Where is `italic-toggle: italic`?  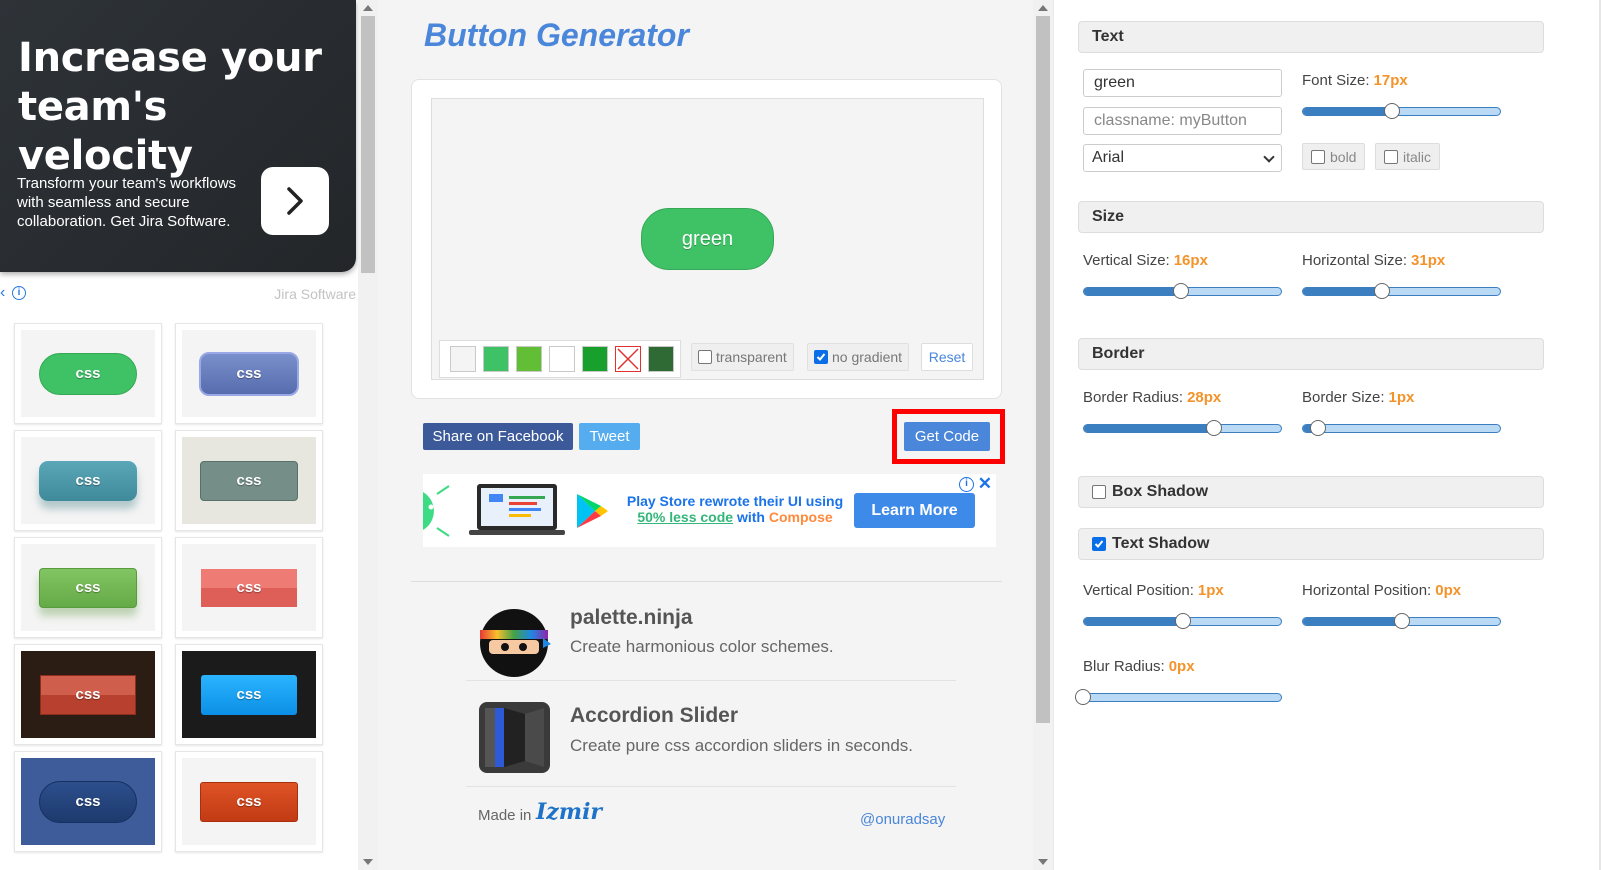 italic-toggle: italic is located at coordinates (1408, 156).